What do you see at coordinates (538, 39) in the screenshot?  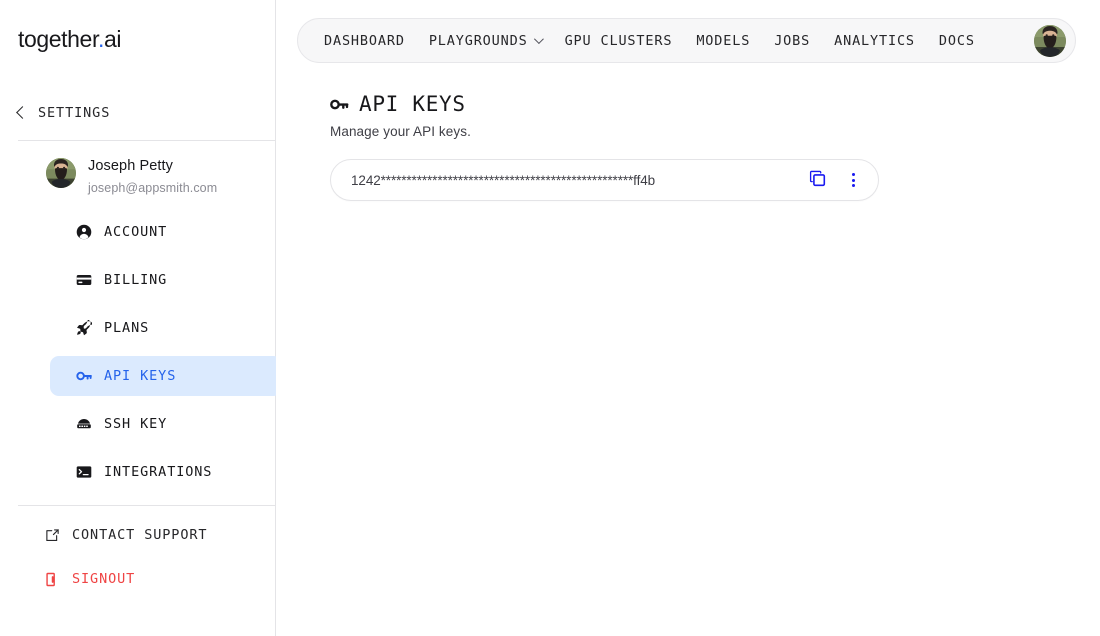 I see `chevron-down-icon` at bounding box center [538, 39].